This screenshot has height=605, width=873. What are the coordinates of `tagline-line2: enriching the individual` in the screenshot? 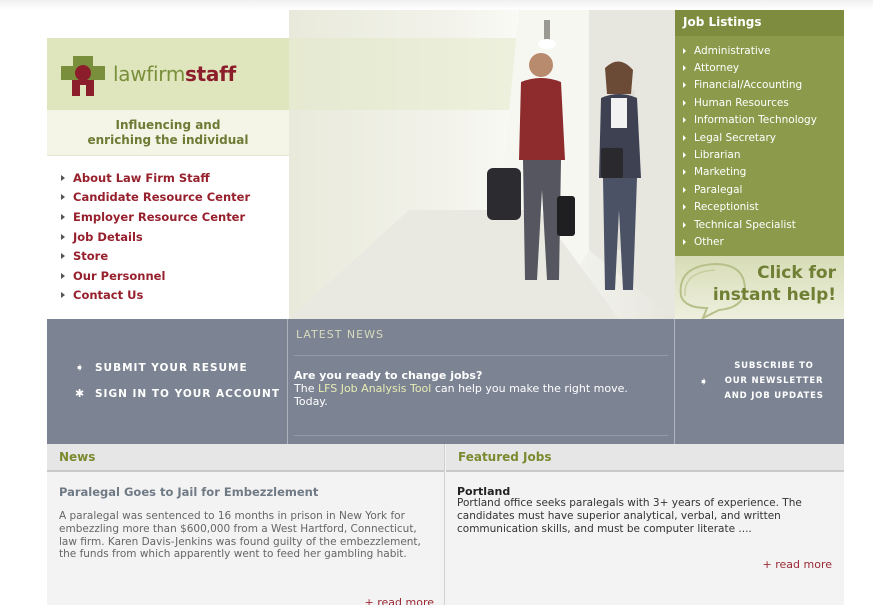 It's located at (168, 140).